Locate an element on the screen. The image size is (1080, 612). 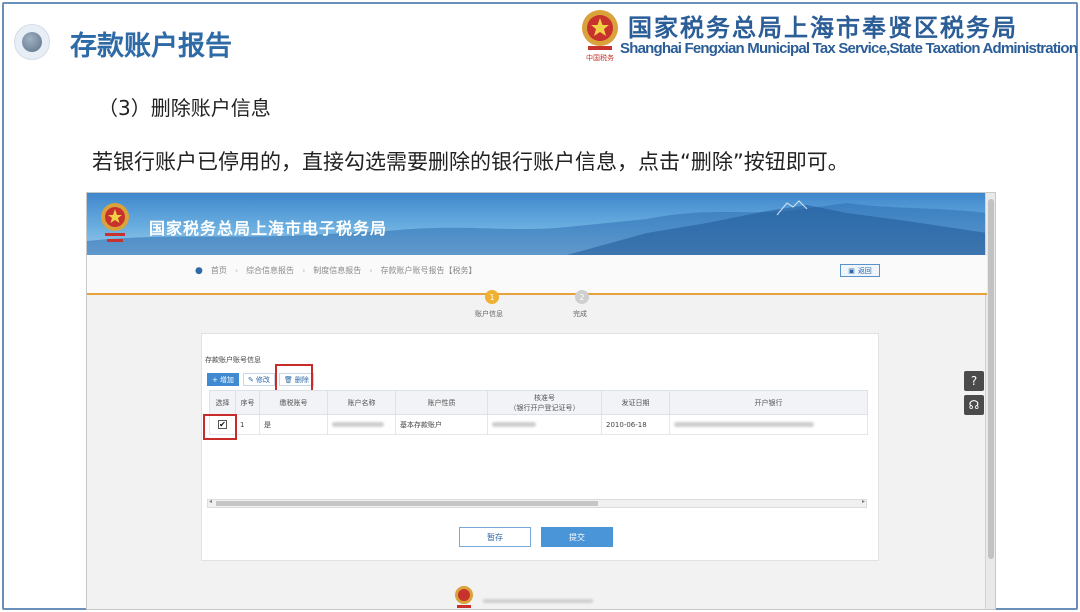
row-seq: 1 is located at coordinates (247, 424).